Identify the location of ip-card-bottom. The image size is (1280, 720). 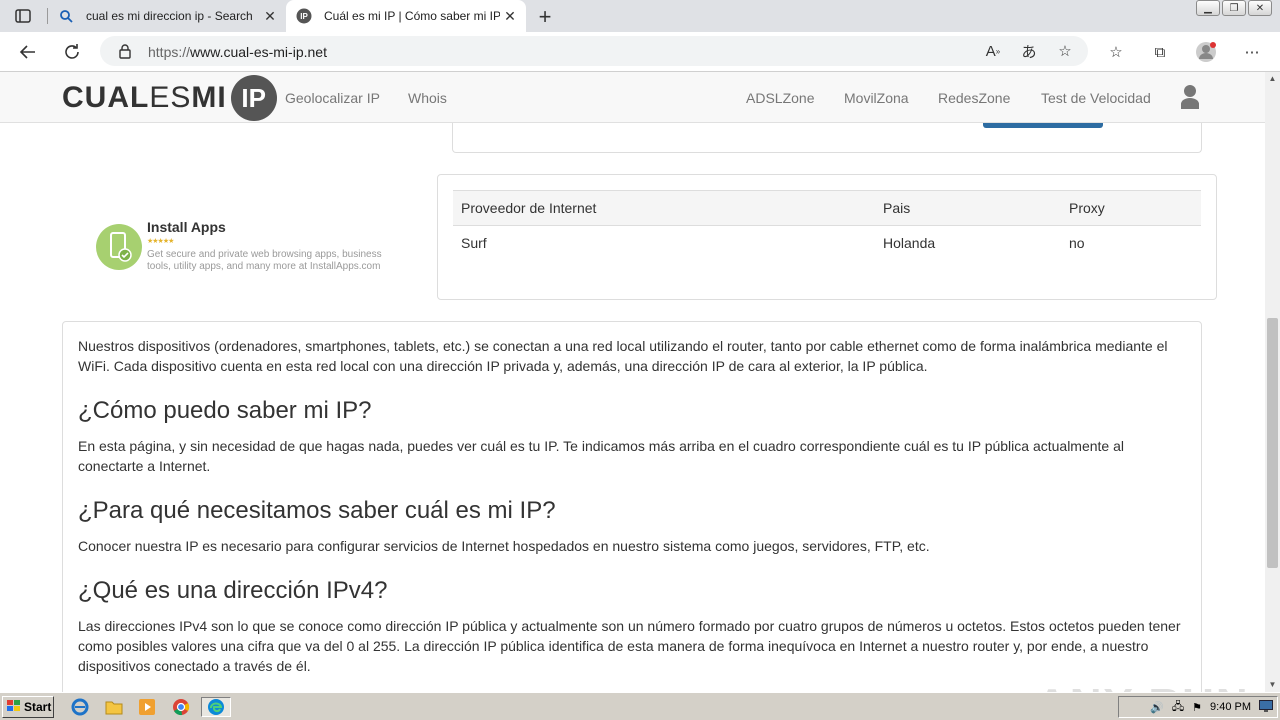
(827, 138).